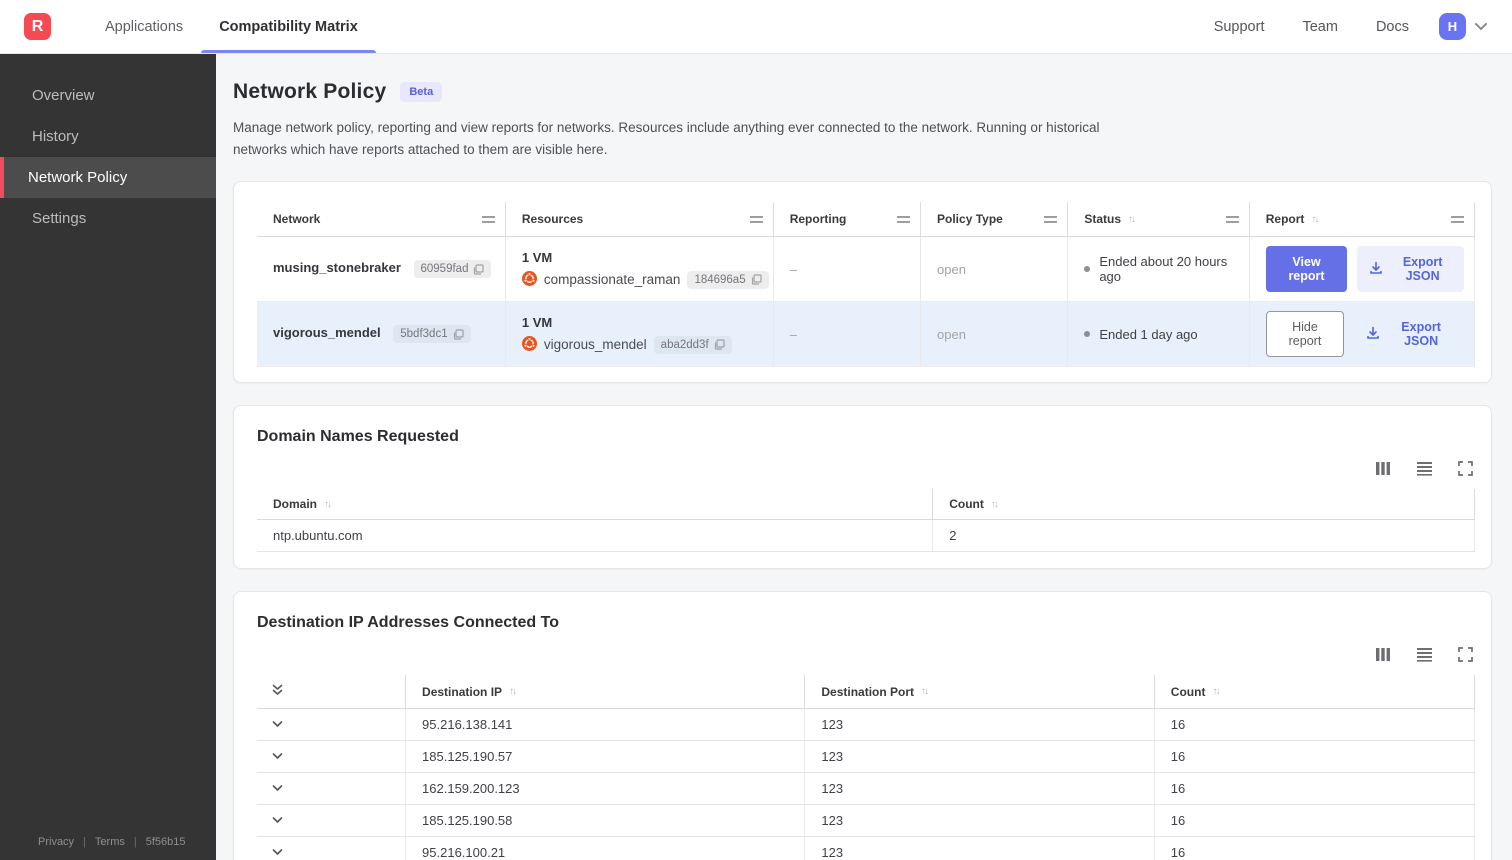  What do you see at coordinates (979, 692) in the screenshot?
I see `column-header-destination-port: Destination Port ↑↓` at bounding box center [979, 692].